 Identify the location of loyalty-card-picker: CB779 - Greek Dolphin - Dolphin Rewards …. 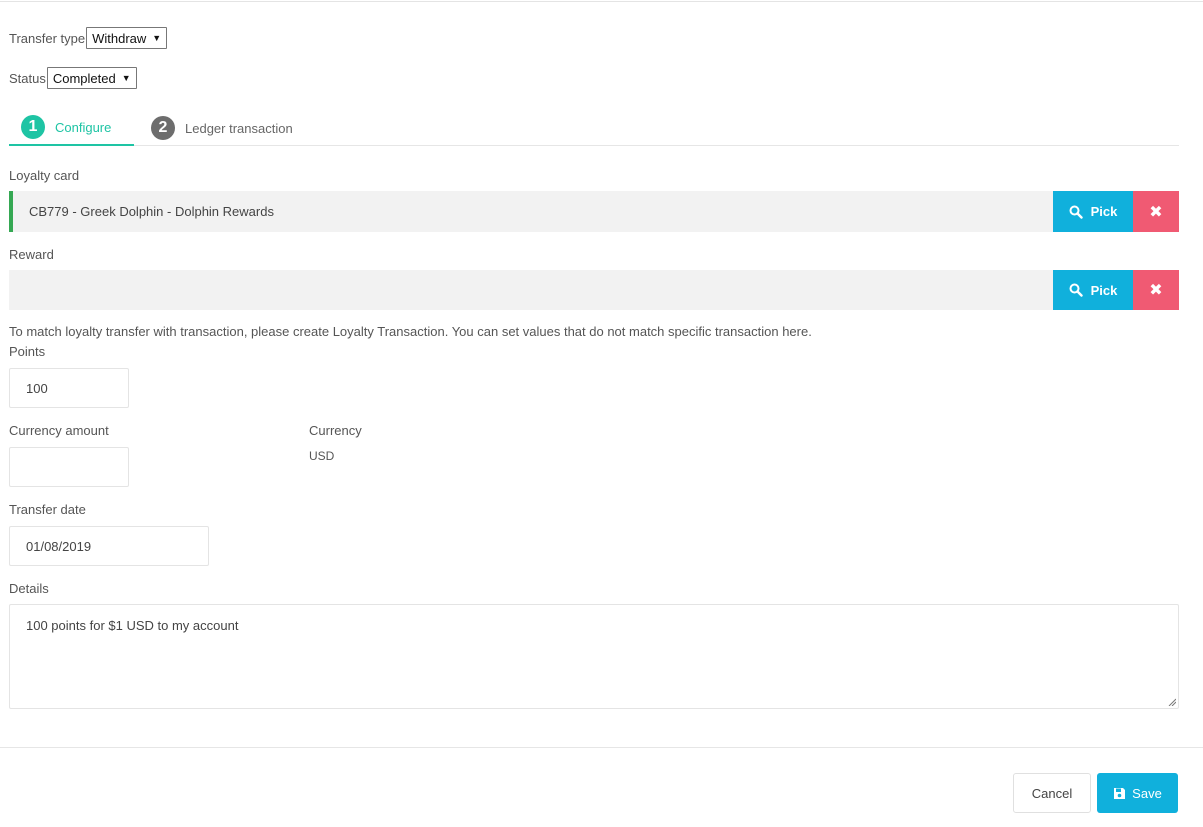
(594, 211).